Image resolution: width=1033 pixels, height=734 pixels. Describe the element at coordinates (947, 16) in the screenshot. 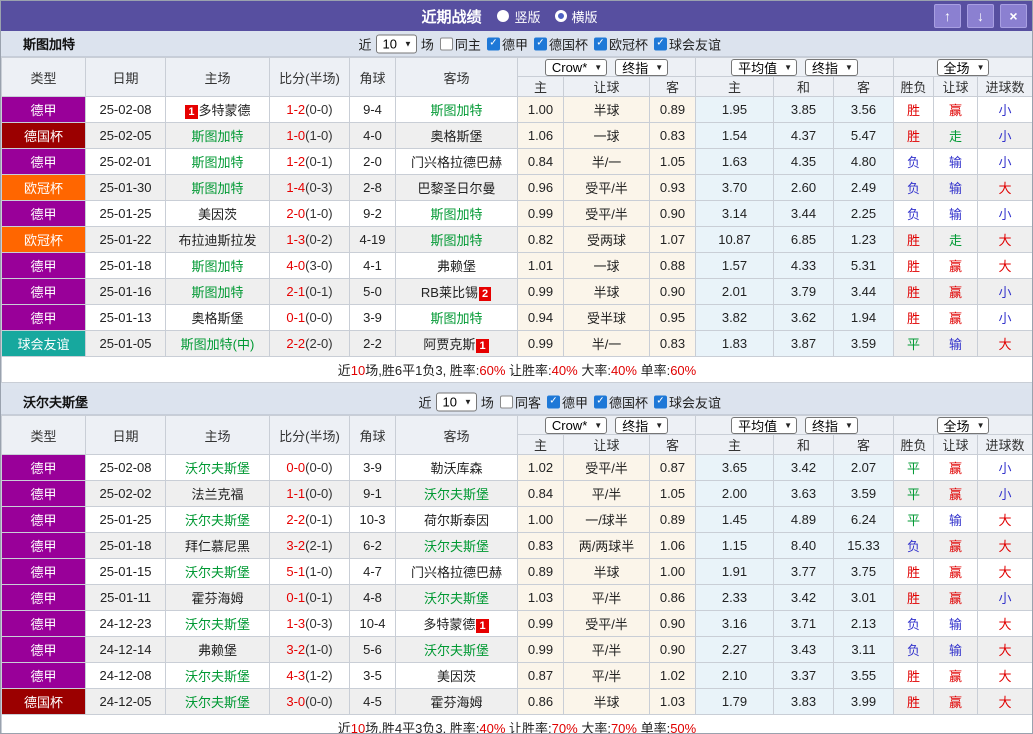

I see `move-up-button: ↑` at that location.